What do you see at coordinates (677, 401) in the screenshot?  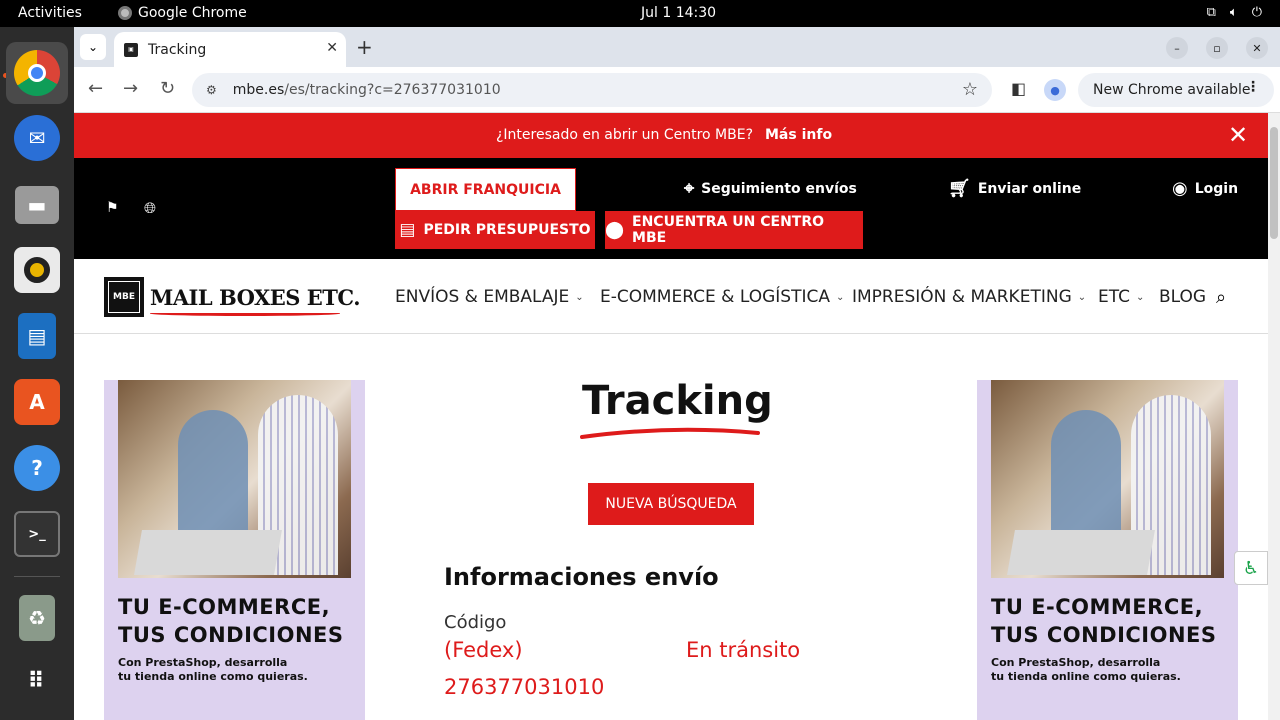 I see `page-title: Tracking` at bounding box center [677, 401].